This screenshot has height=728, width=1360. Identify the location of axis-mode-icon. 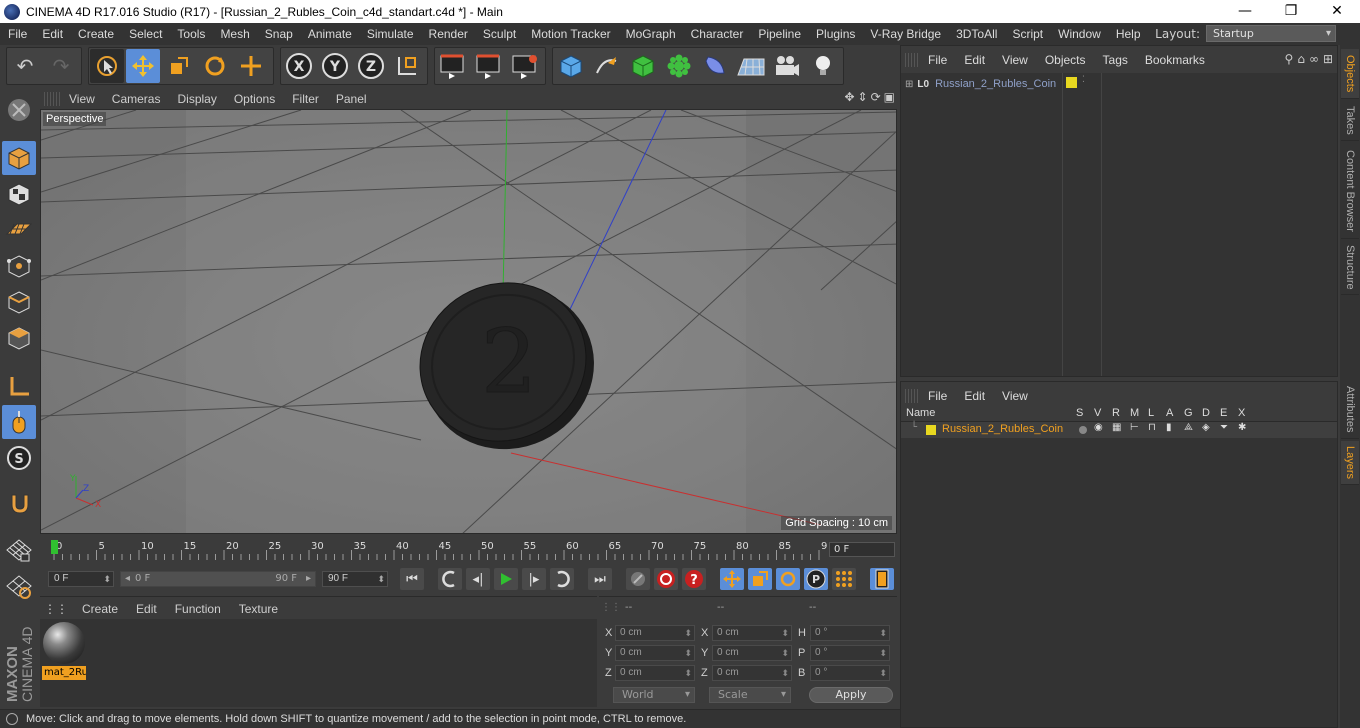
(19, 386).